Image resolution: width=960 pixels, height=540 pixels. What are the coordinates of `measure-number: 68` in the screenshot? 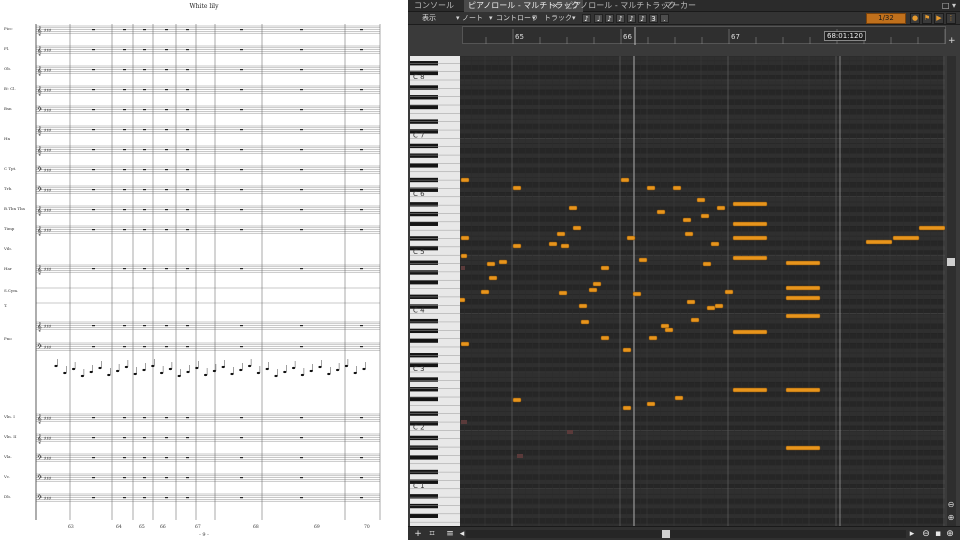 It's located at (256, 527).